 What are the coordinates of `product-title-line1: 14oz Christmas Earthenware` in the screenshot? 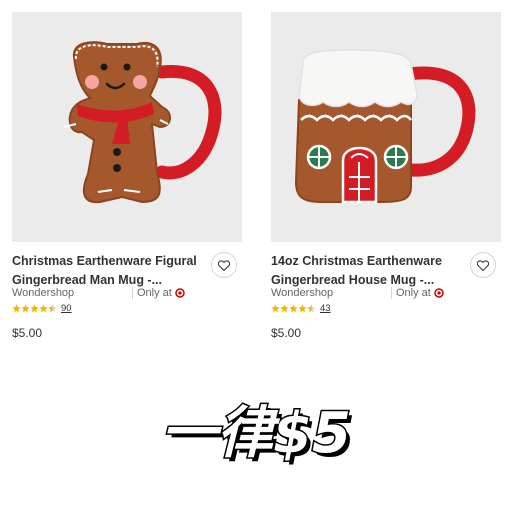 It's located at (356, 261).